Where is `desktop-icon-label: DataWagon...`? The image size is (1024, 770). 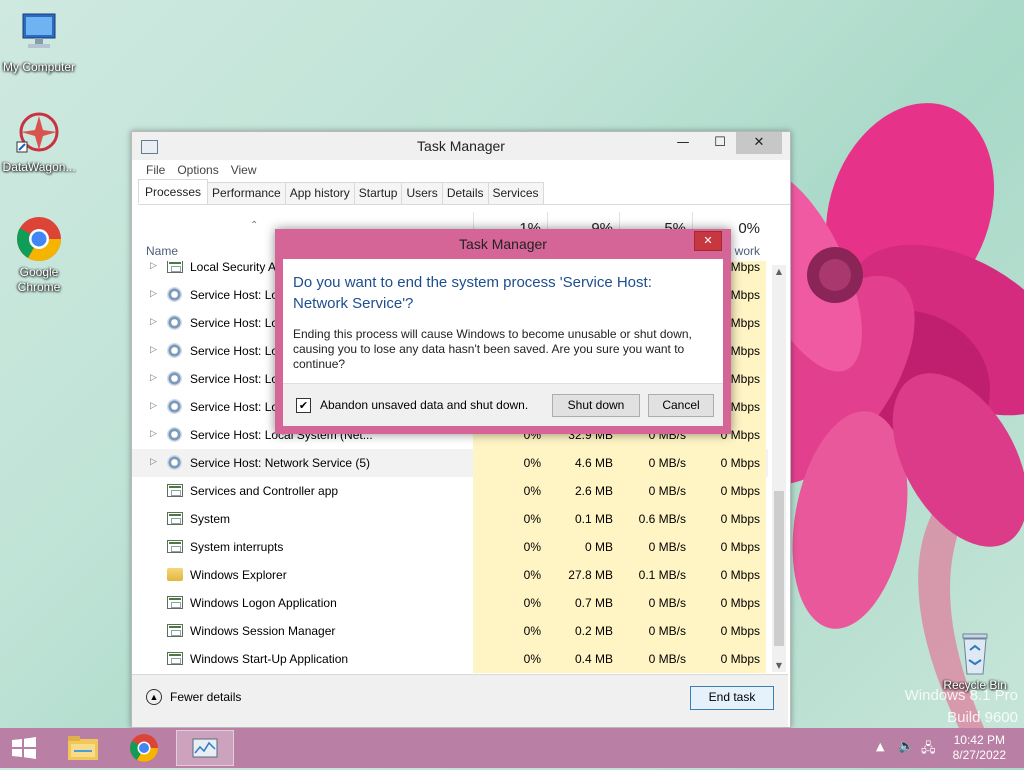
desktop-icon-label: DataWagon... is located at coordinates (39, 167).